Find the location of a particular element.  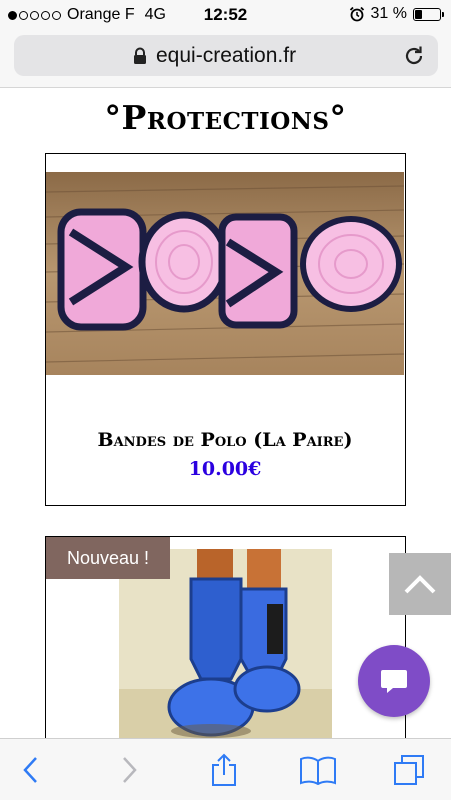

browser-address-area: equi-creation.fr is located at coordinates (225, 59).